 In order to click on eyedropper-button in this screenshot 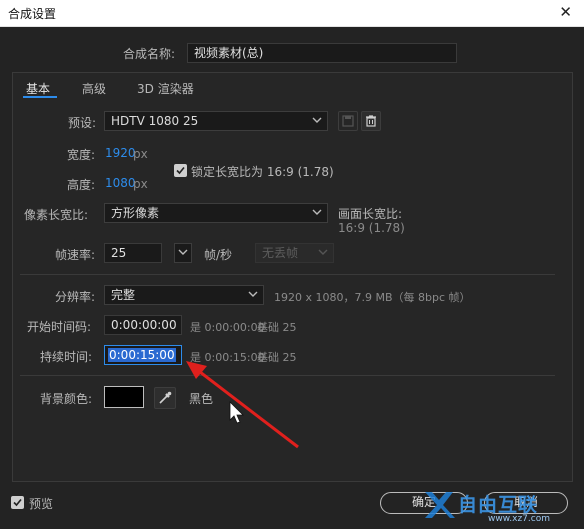, I will do `click(165, 398)`.